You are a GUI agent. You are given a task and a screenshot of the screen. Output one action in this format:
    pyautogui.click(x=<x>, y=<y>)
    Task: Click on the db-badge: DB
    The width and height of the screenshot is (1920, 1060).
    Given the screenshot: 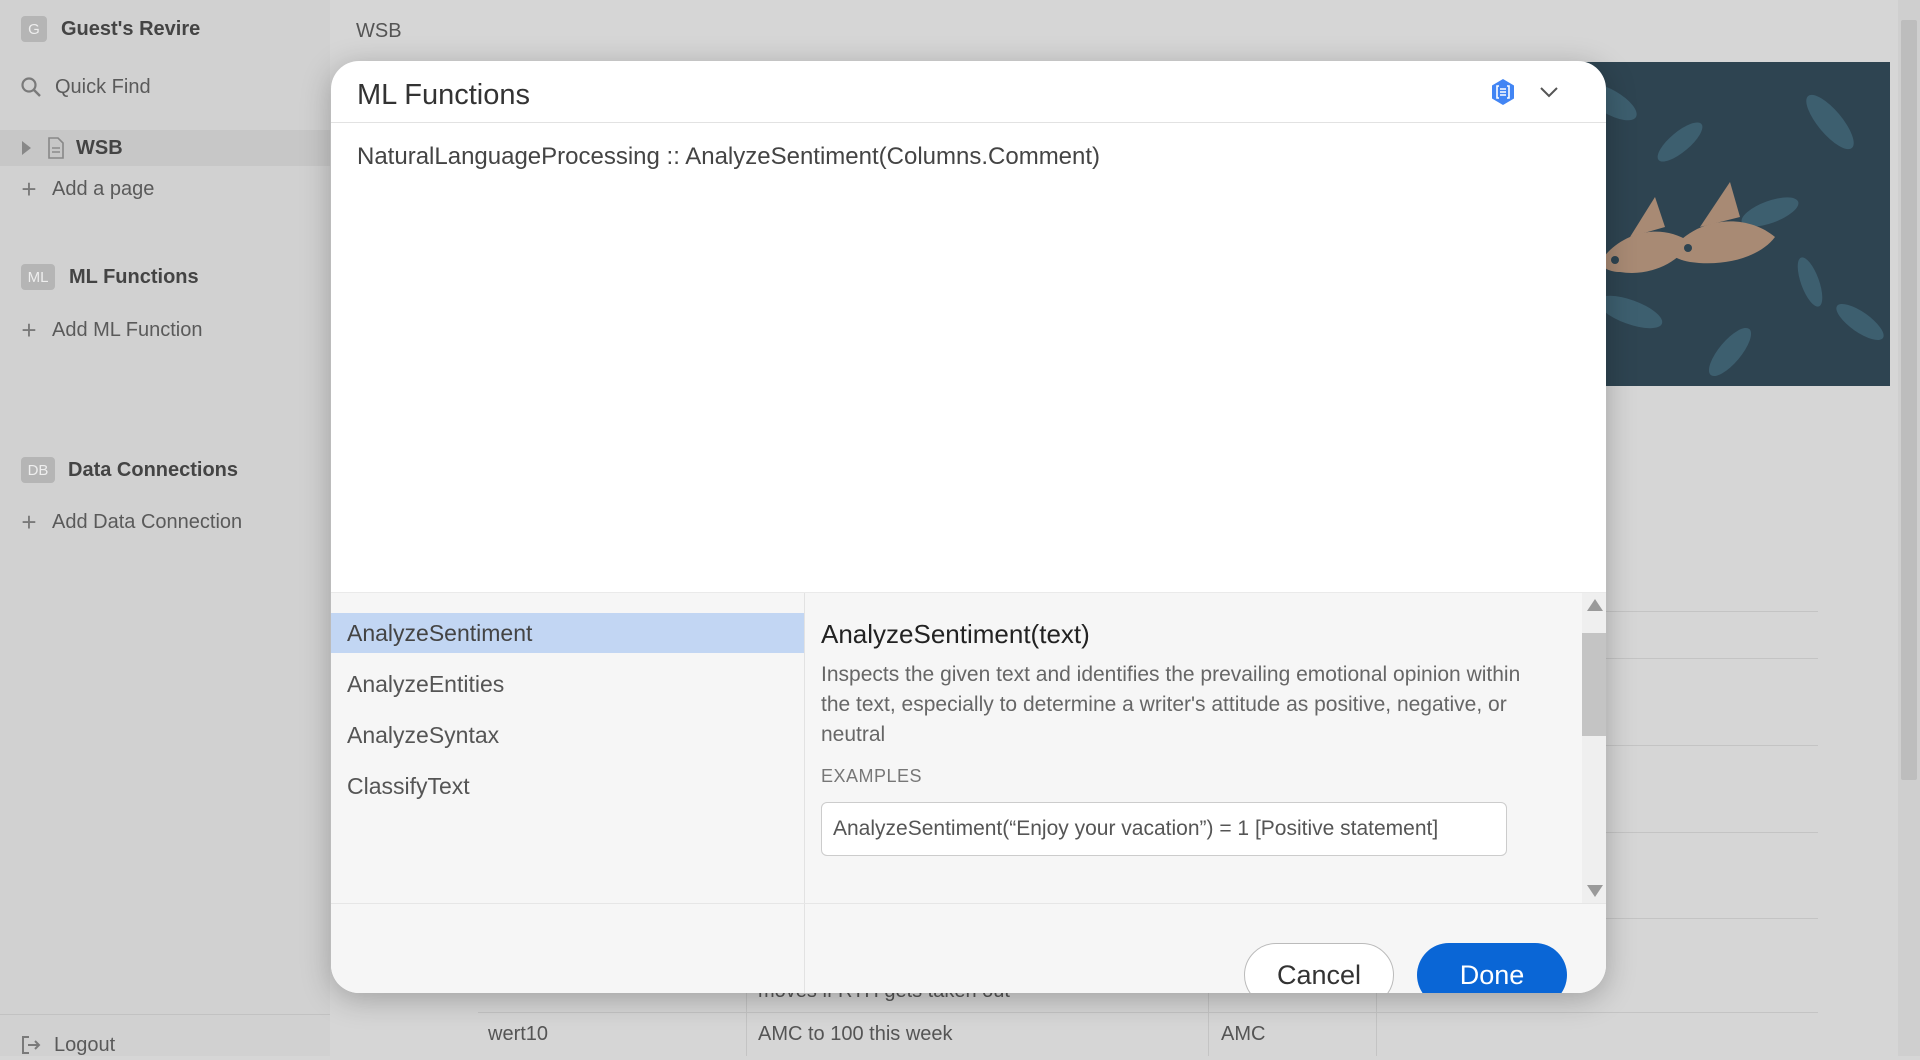 What is the action you would take?
    pyautogui.click(x=38, y=470)
    